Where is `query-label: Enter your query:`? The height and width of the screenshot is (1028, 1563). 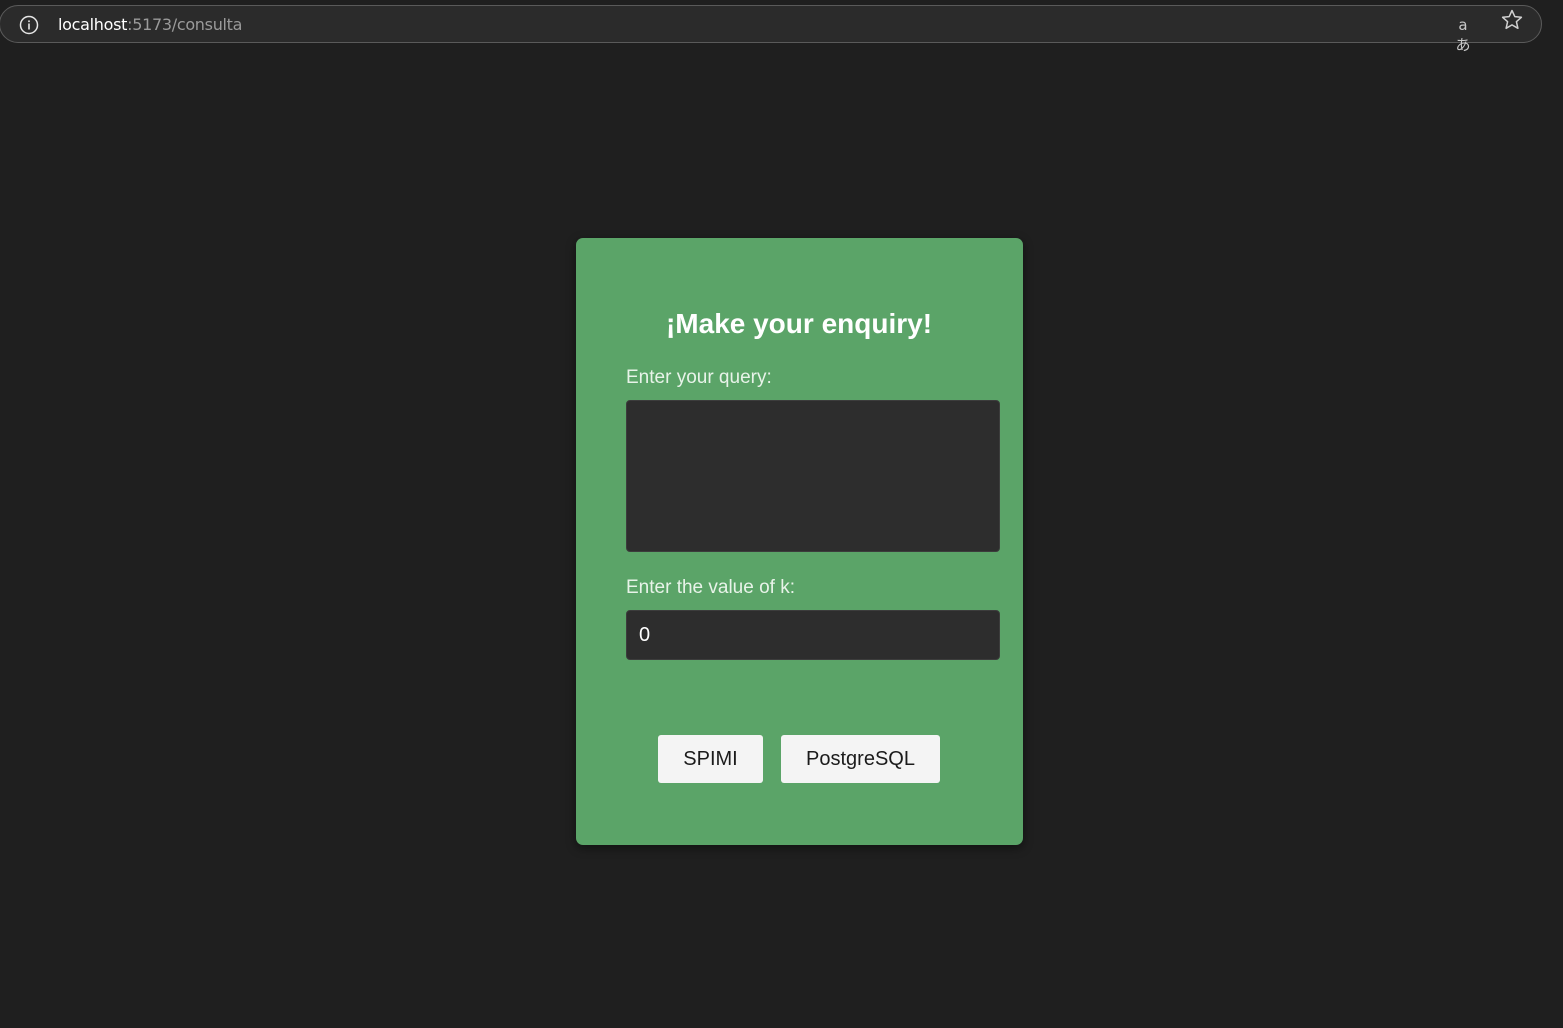 query-label: Enter your query: is located at coordinates (699, 377).